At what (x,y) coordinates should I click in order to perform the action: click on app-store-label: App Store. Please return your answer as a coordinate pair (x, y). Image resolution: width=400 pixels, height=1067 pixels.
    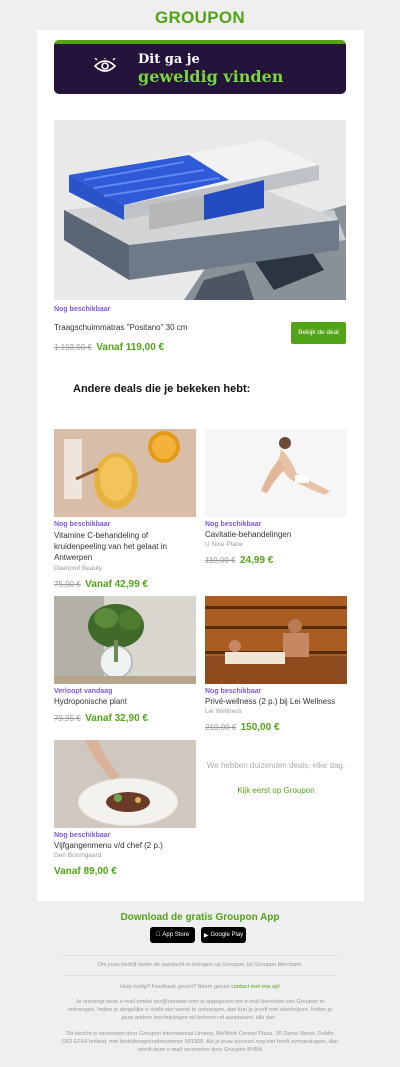
    Looking at the image, I should click on (174, 935).